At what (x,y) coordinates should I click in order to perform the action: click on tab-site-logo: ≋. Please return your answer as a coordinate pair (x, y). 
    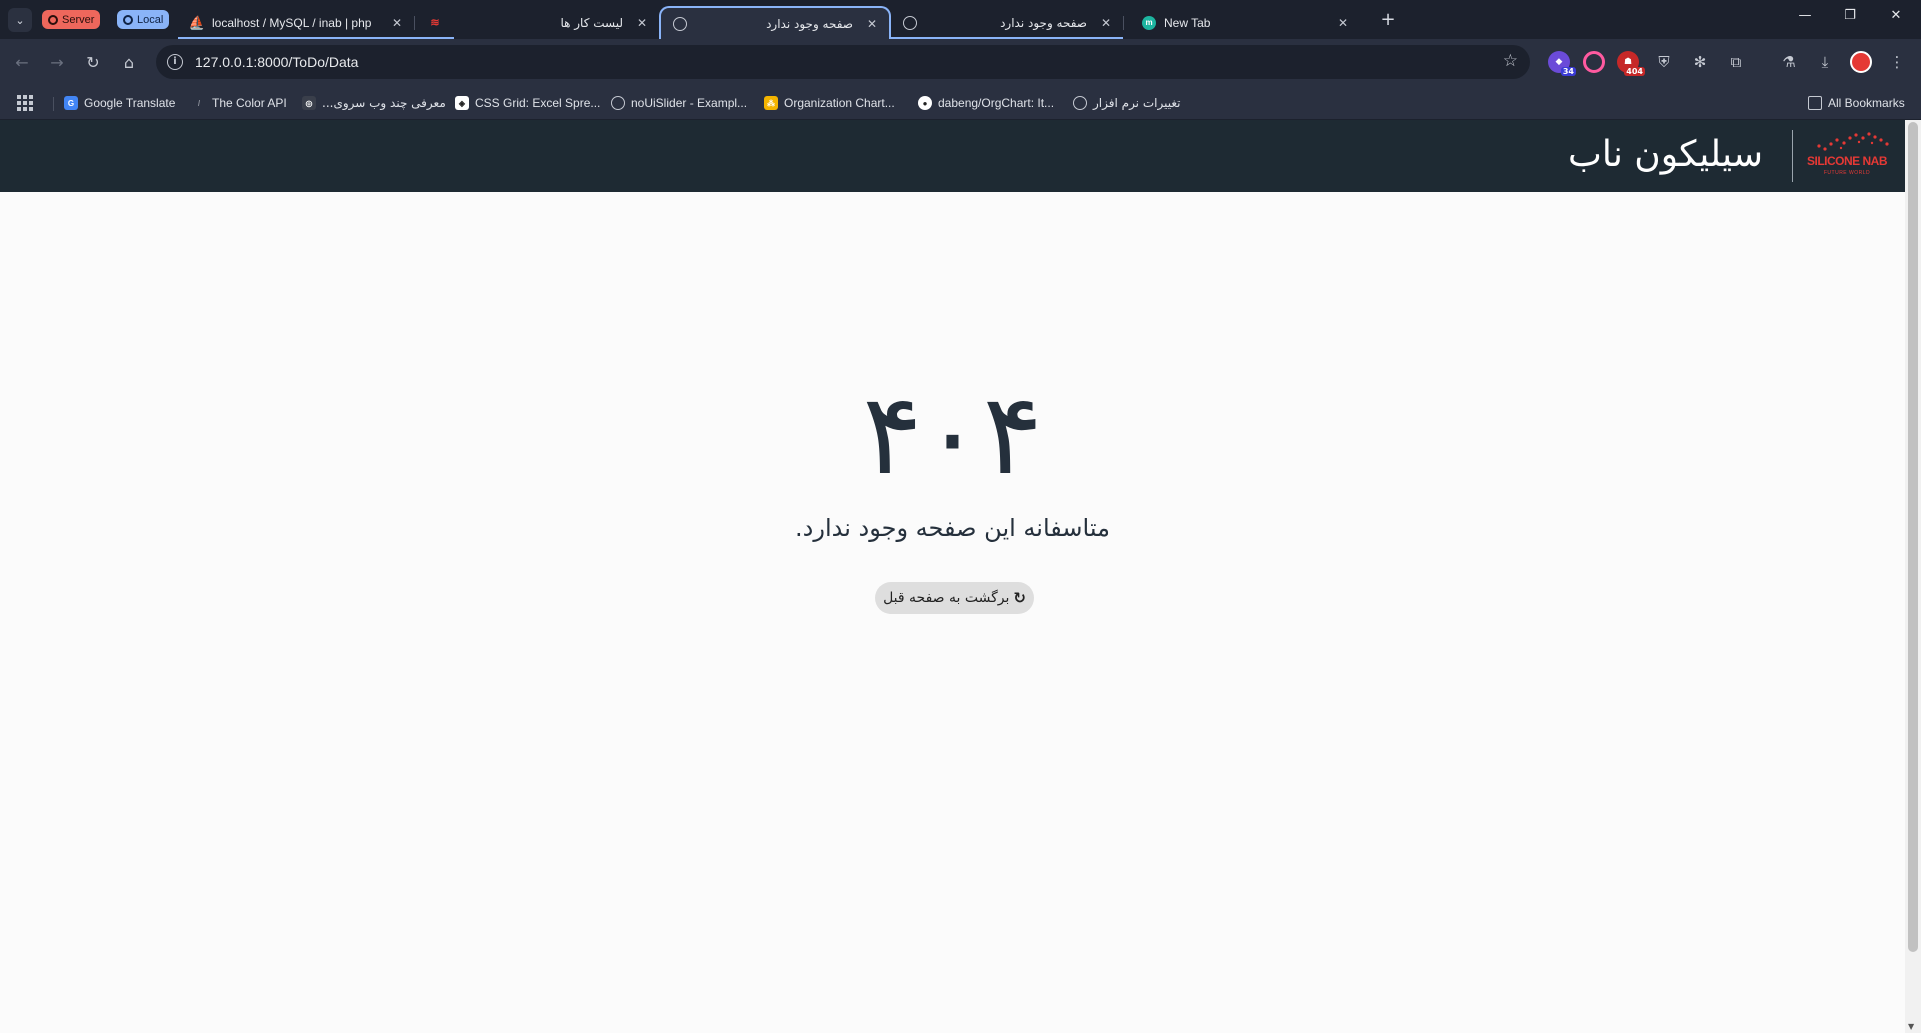
    Looking at the image, I should click on (434, 22).